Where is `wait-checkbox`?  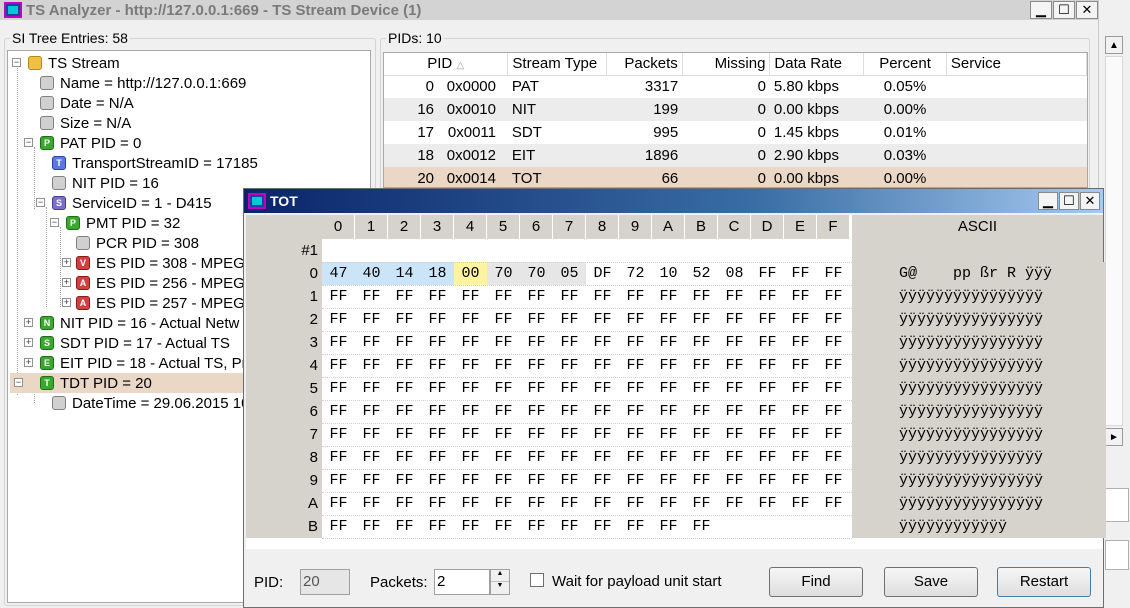 wait-checkbox is located at coordinates (537, 580).